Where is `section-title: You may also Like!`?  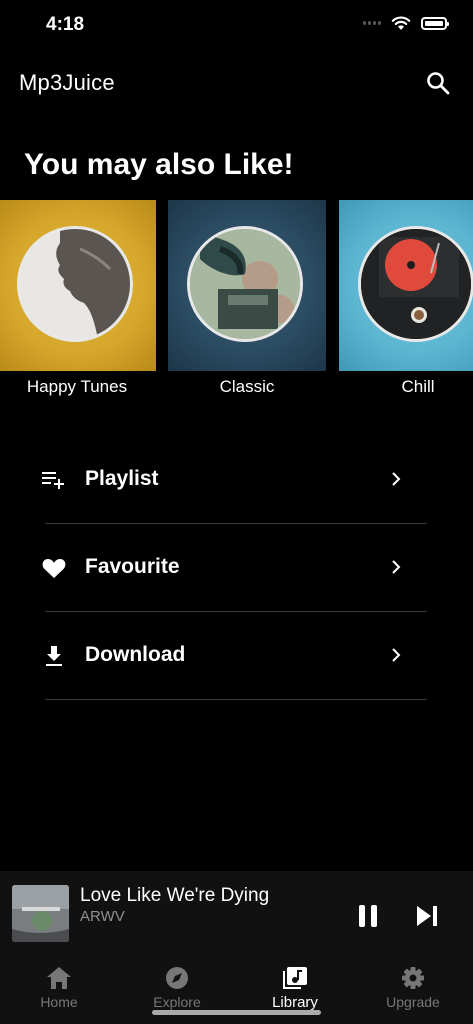 section-title: You may also Like! is located at coordinates (159, 164).